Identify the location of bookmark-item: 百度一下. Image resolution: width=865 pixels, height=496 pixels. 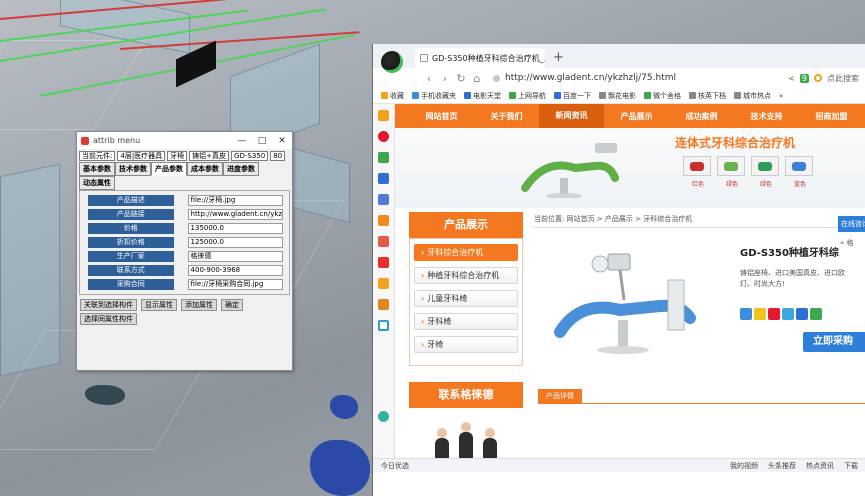
(572, 96).